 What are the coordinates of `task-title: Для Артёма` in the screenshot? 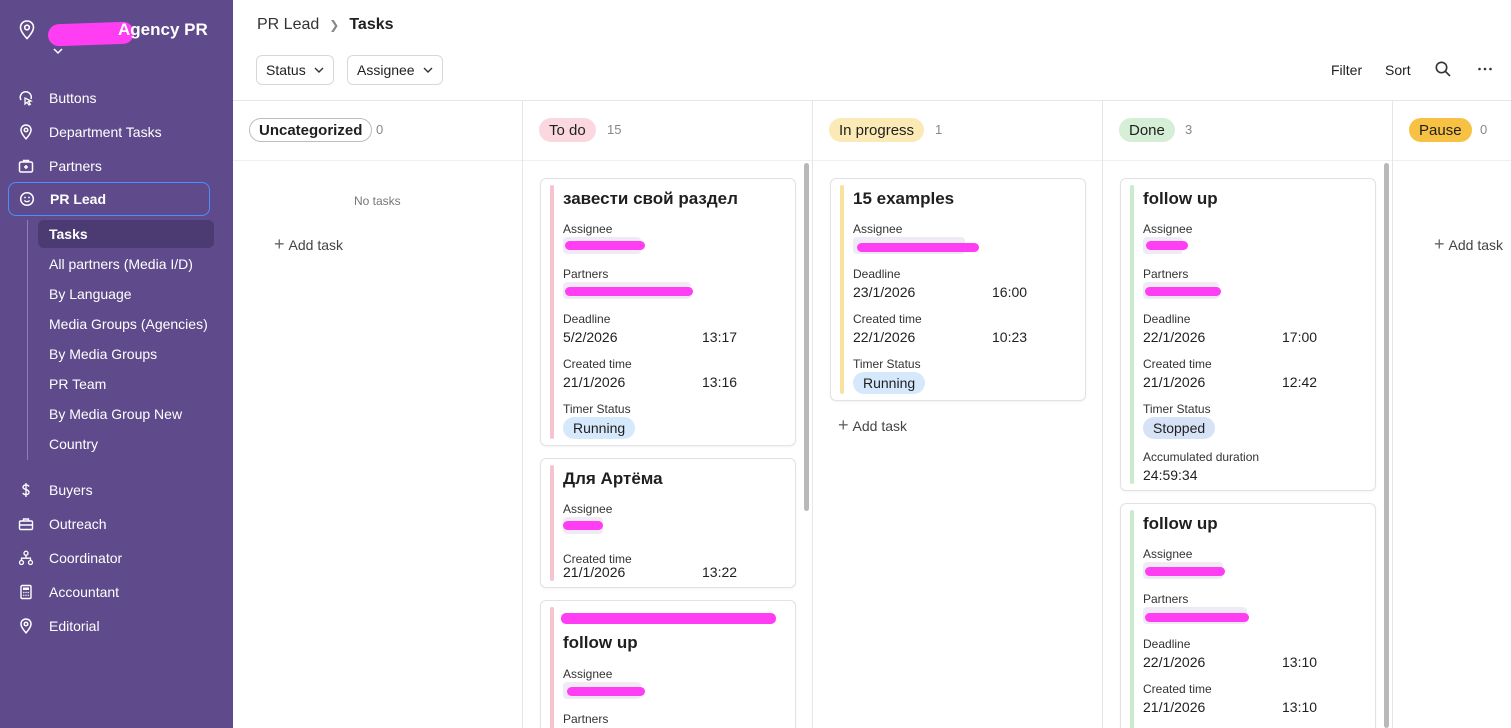 It's located at (613, 478).